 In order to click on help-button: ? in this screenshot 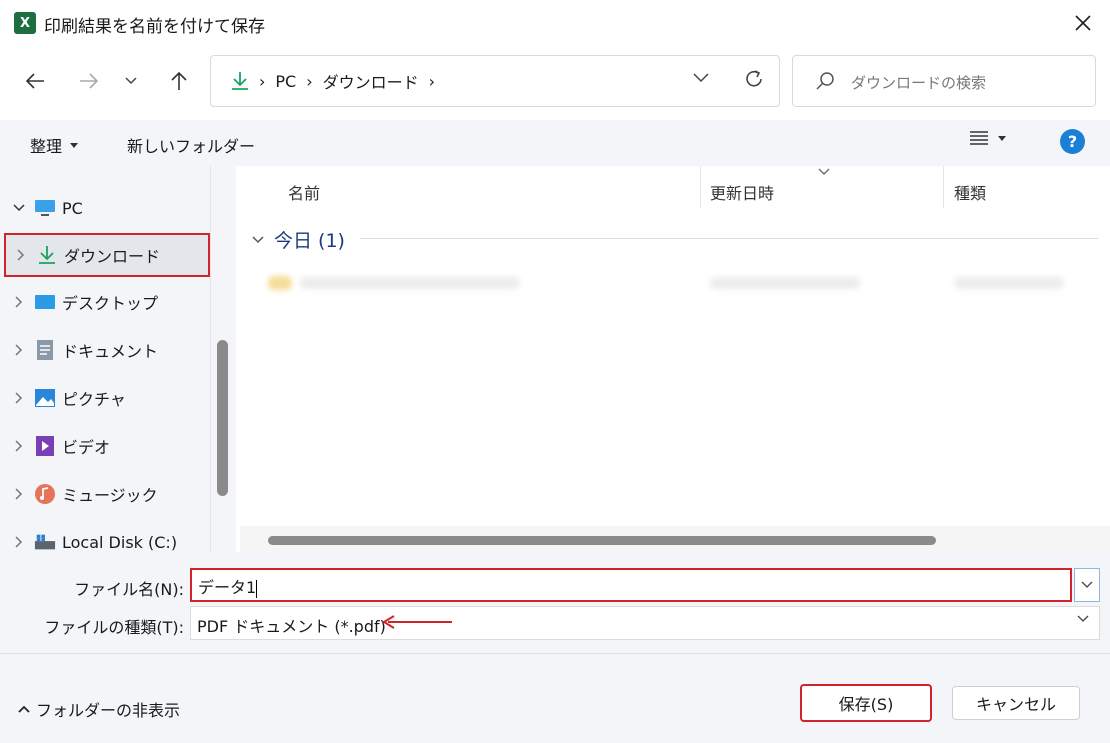, I will do `click(1072, 141)`.